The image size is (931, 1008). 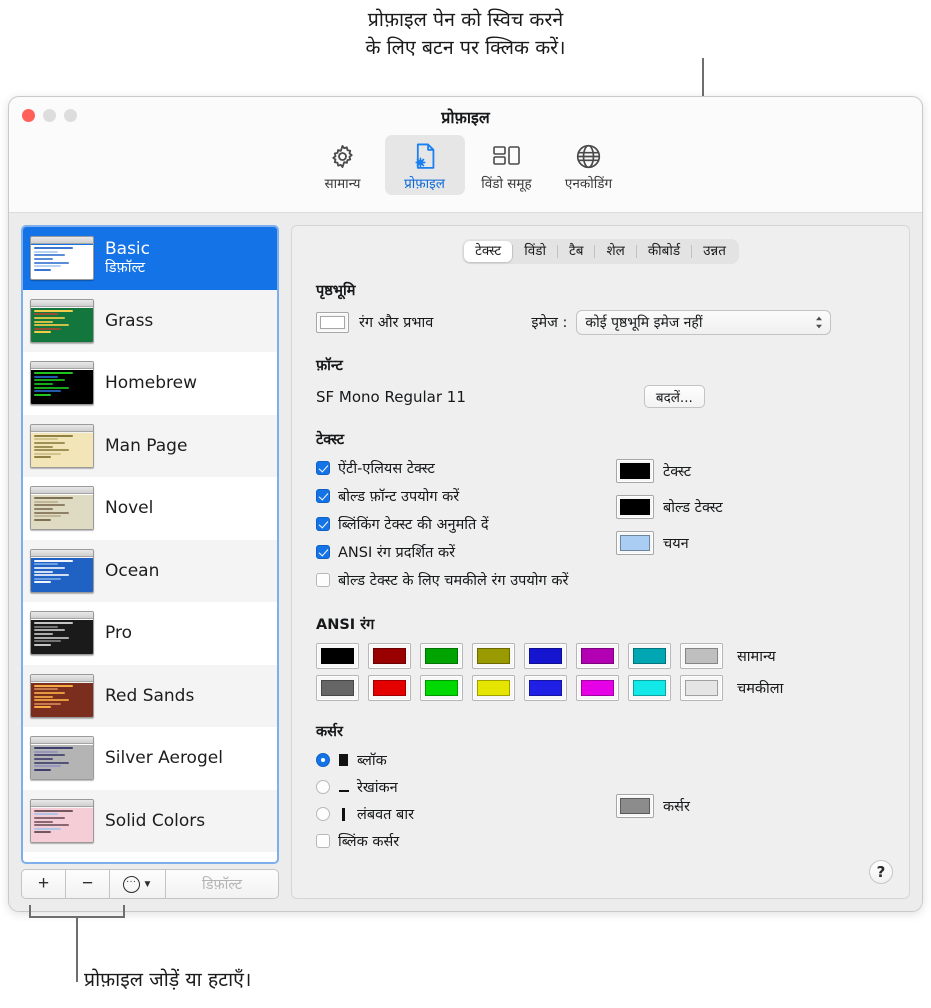 What do you see at coordinates (465, 19) in the screenshot?
I see `callout-top-line1: प्रोफ़ाइल पेन को स्विच करने` at bounding box center [465, 19].